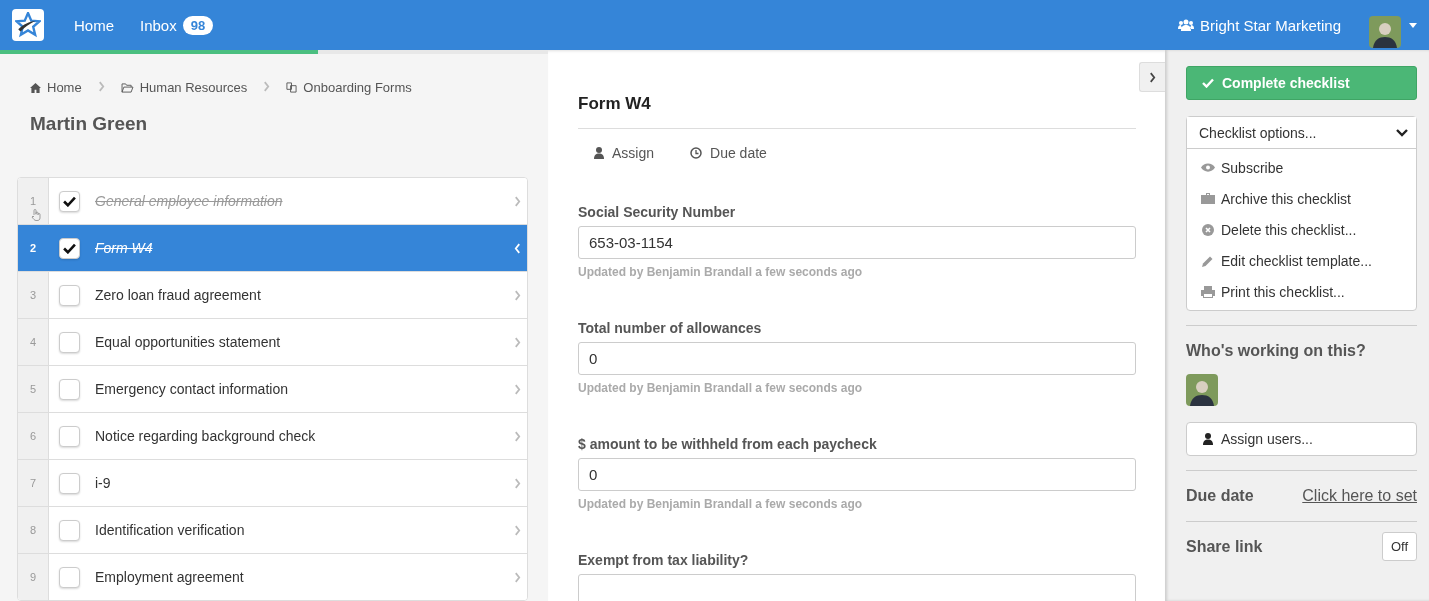 The image size is (1429, 601). Describe the element at coordinates (188, 342) in the screenshot. I see `task-label: Equal opportunities statement` at that location.